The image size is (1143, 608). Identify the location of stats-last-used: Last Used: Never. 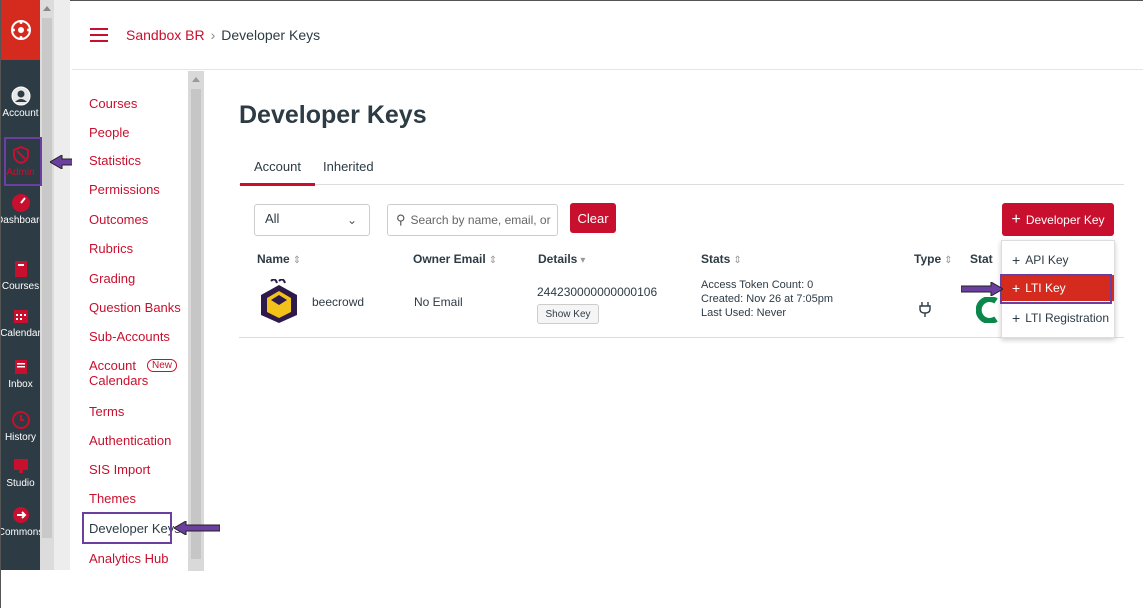
(743, 313).